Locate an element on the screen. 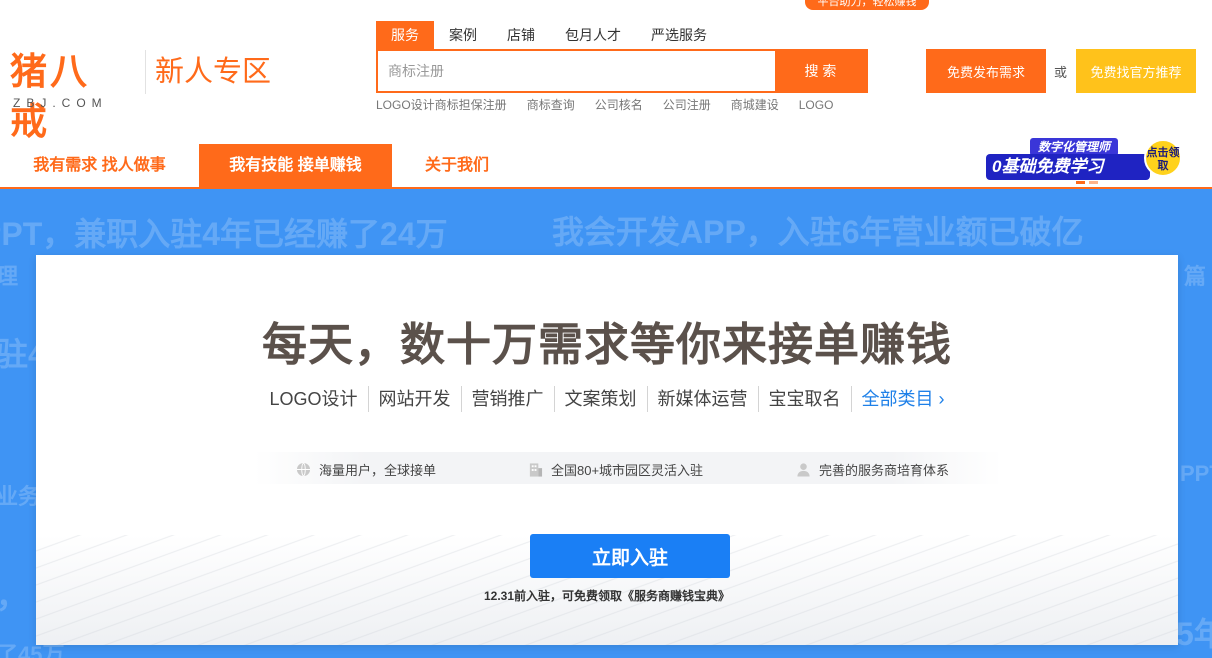 This screenshot has height=658, width=1212. hot-word-link: 公司核名 is located at coordinates (619, 105).